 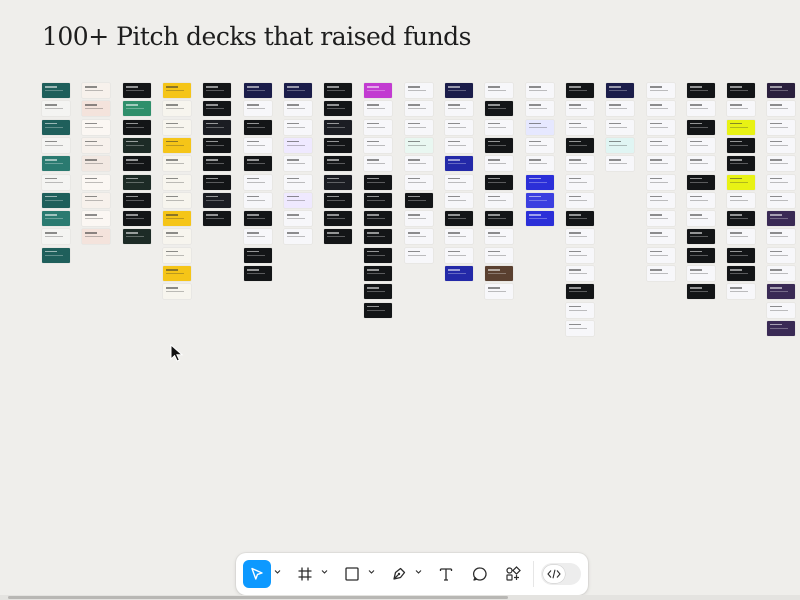 What do you see at coordinates (446, 574) in the screenshot?
I see `text-tool` at bounding box center [446, 574].